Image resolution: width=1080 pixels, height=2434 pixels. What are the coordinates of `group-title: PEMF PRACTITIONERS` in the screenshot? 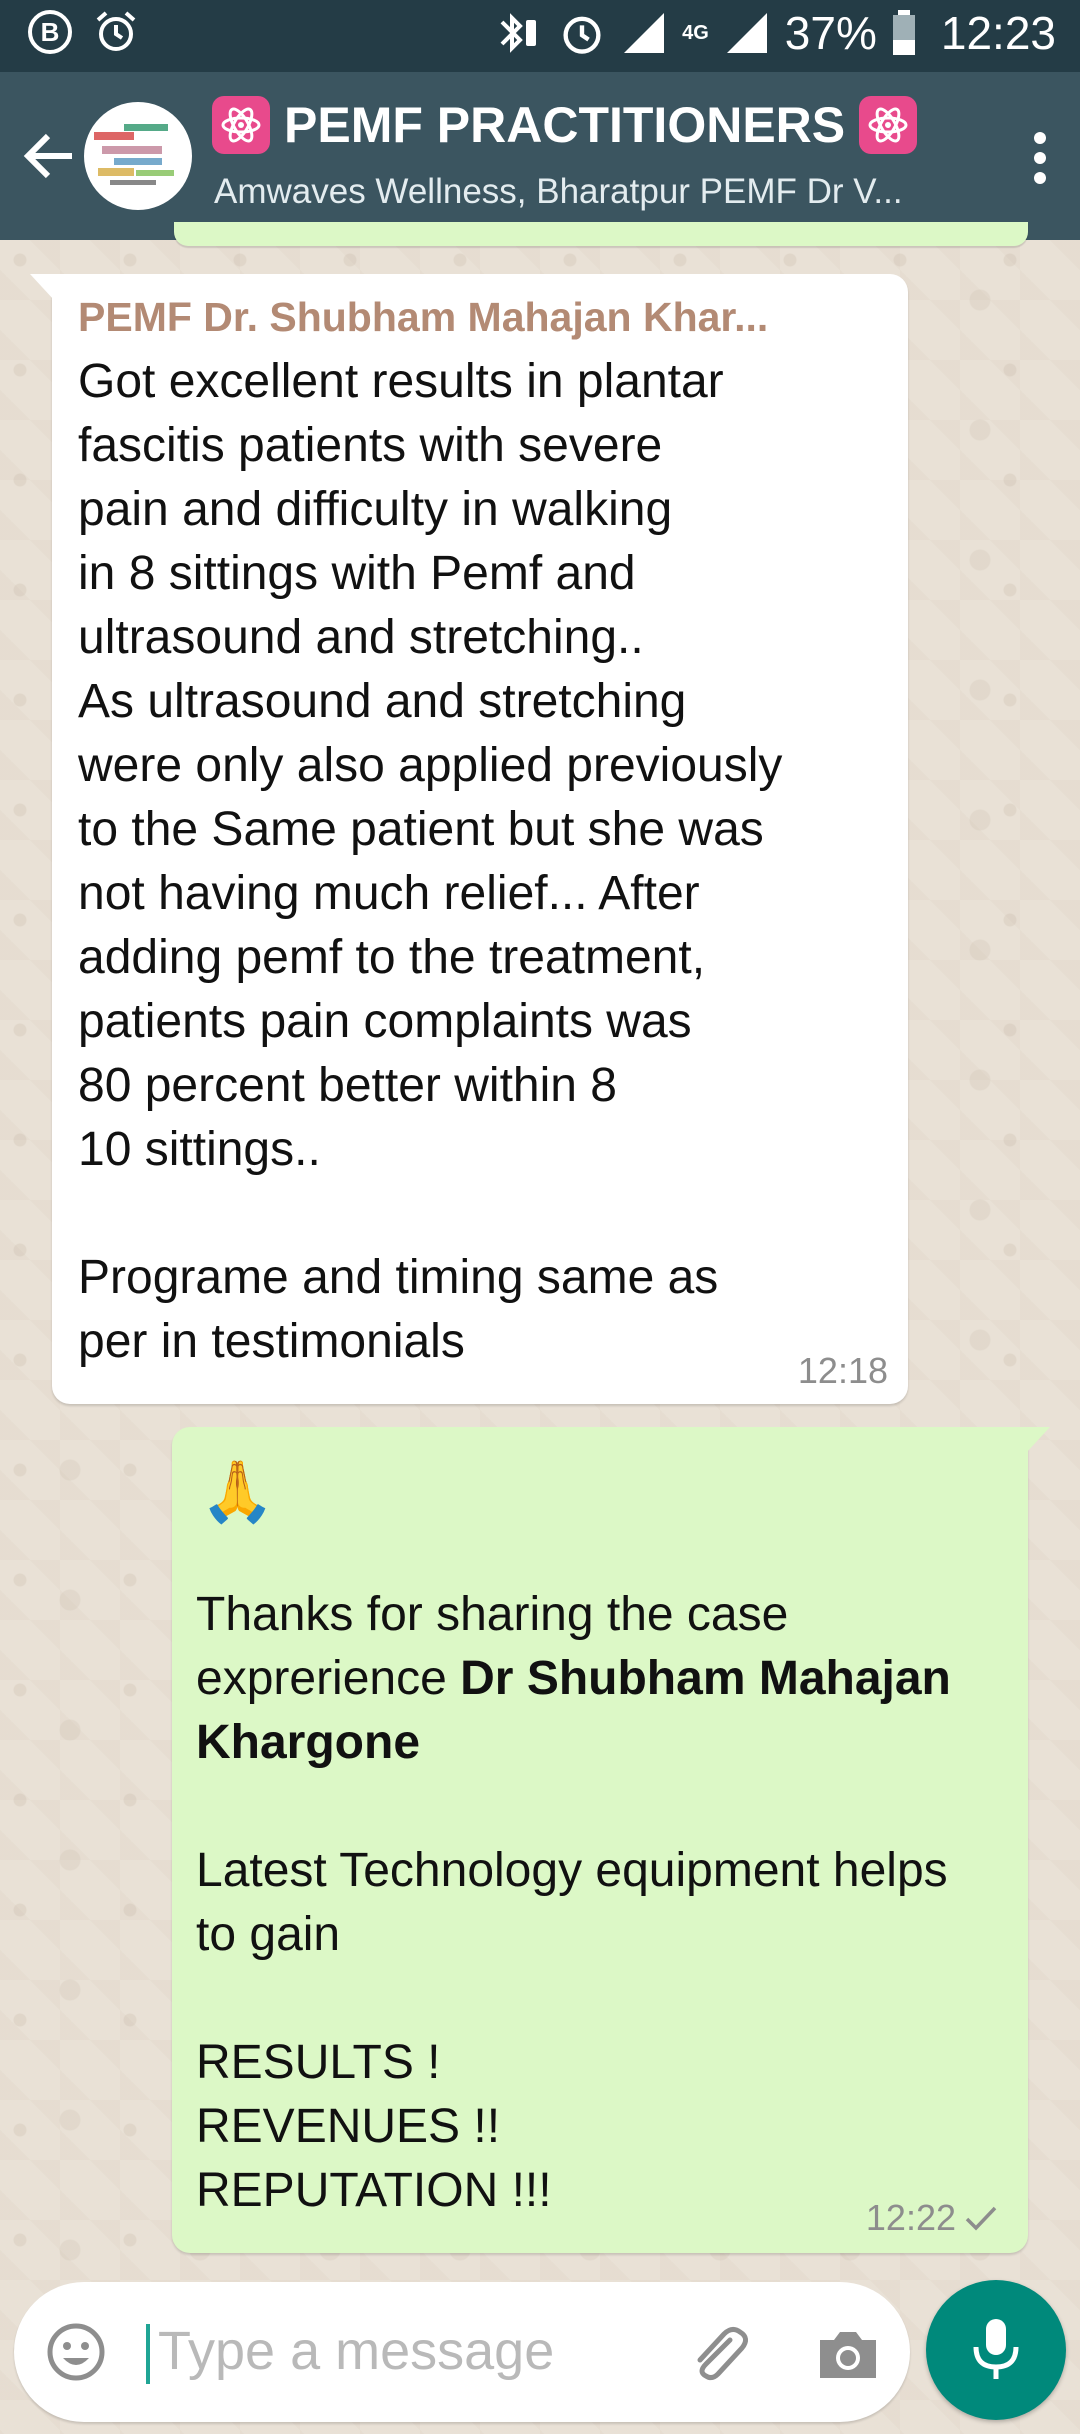 It's located at (565, 125).